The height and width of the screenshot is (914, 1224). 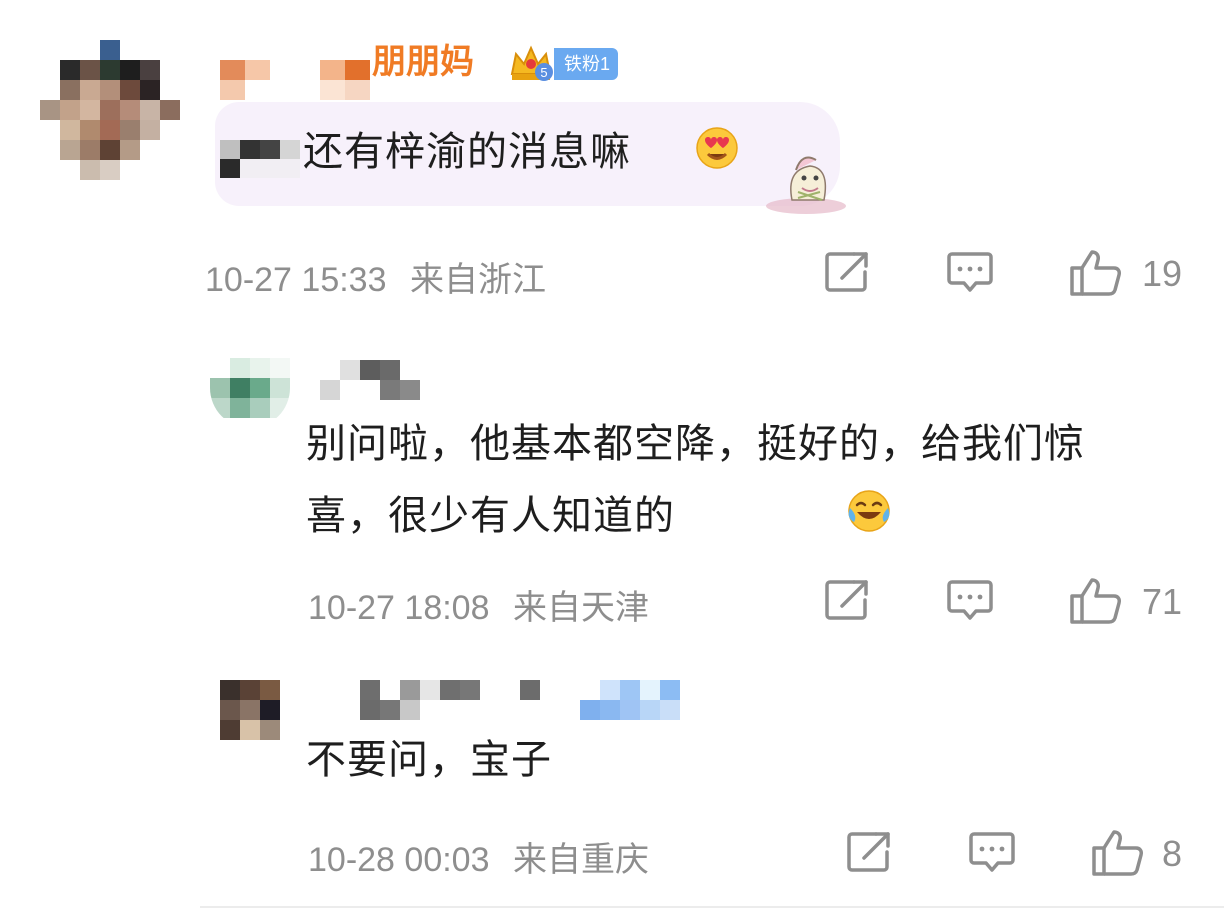 I want to click on svg-text: 5, so click(x=543, y=72).